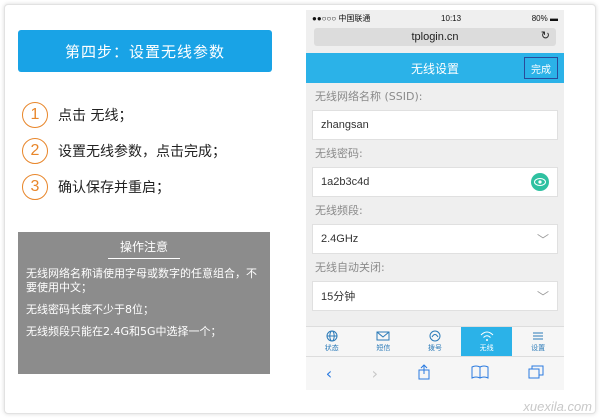 The height and width of the screenshot is (418, 600). Describe the element at coordinates (486, 341) in the screenshot. I see `tab-wireless: 无线` at that location.